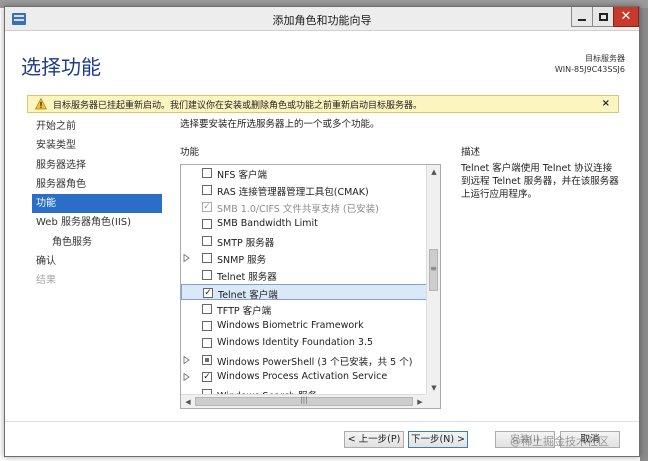 This screenshot has width=648, height=461. I want to click on window-title: 添加角色和功能向导, so click(322, 20).